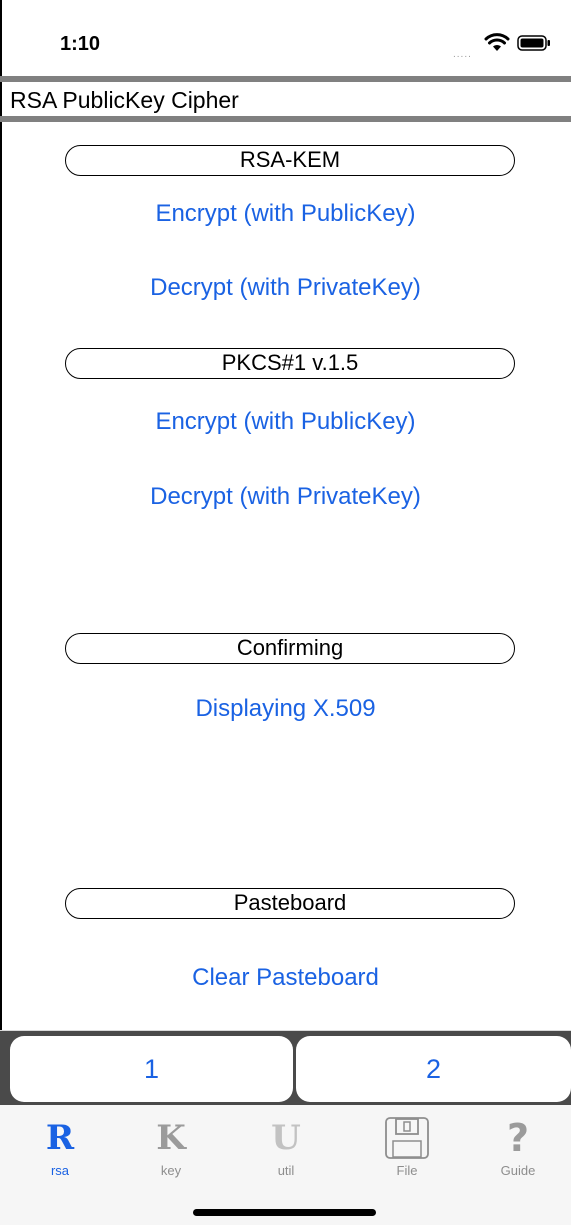  Describe the element at coordinates (285, 288) in the screenshot. I see `rsa-kem-decrypt-button: Decrypt (with PrivateKey)` at that location.